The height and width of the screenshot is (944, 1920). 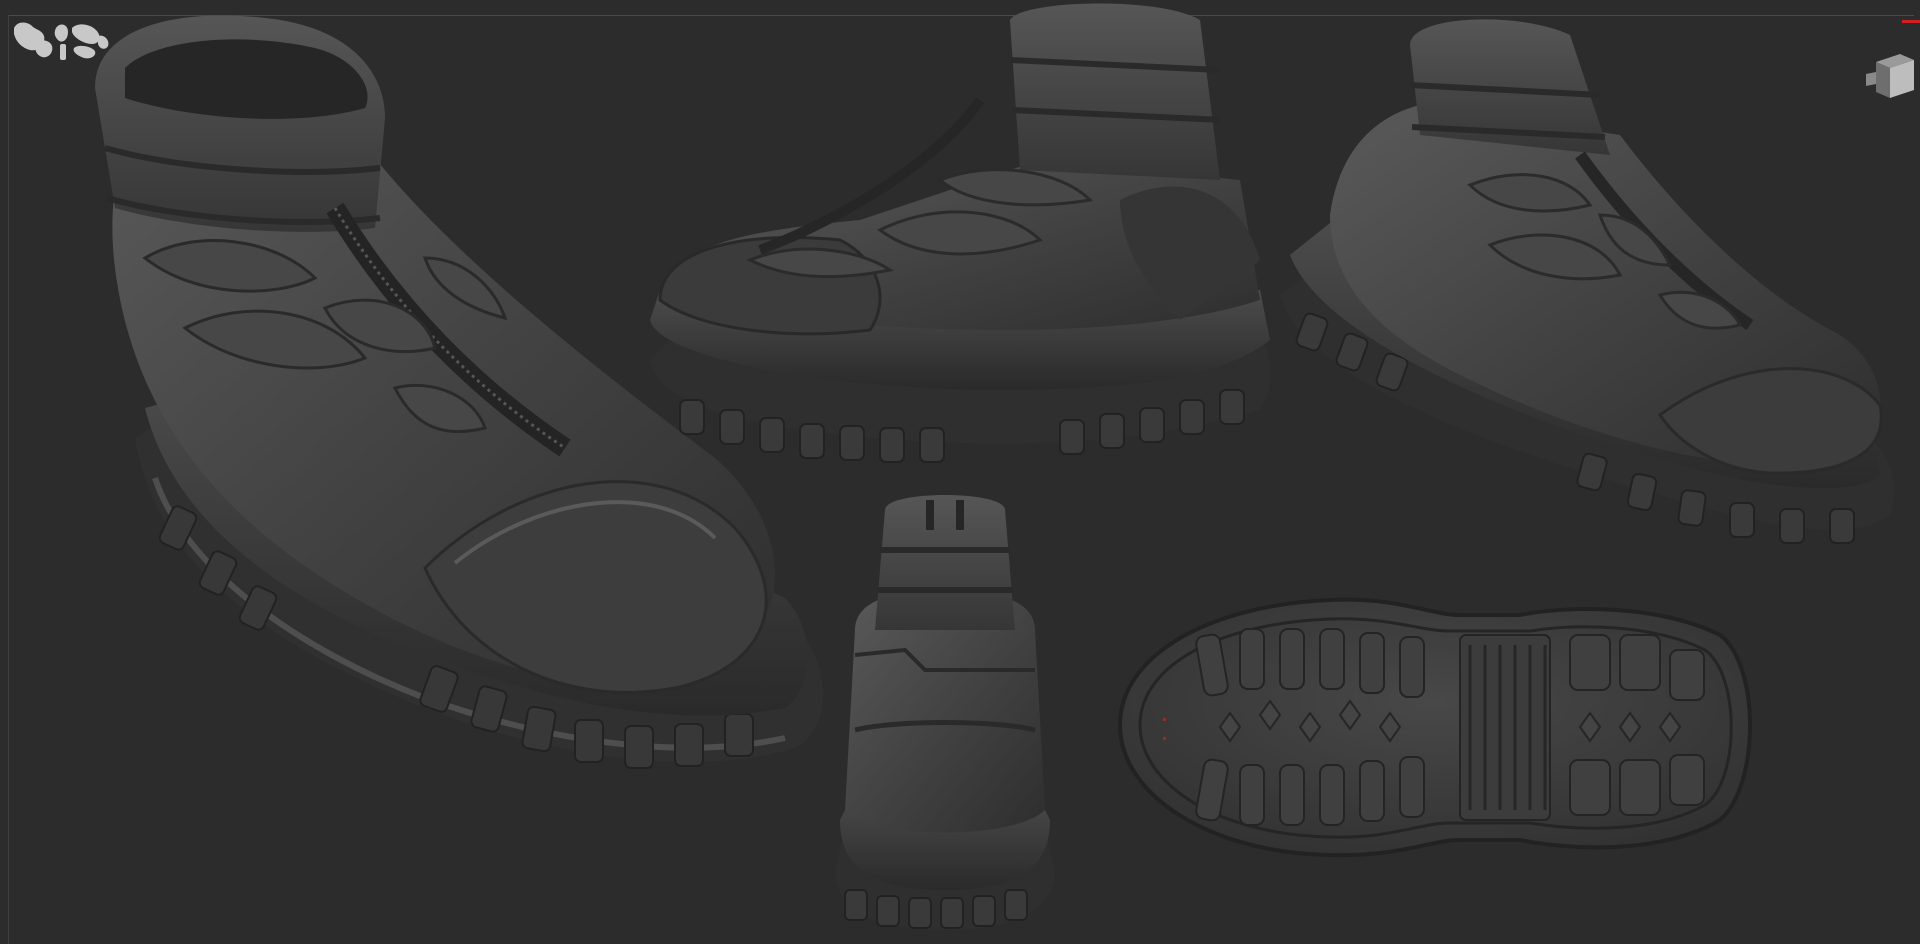 I want to click on viewport-border-left, so click(x=8, y=479).